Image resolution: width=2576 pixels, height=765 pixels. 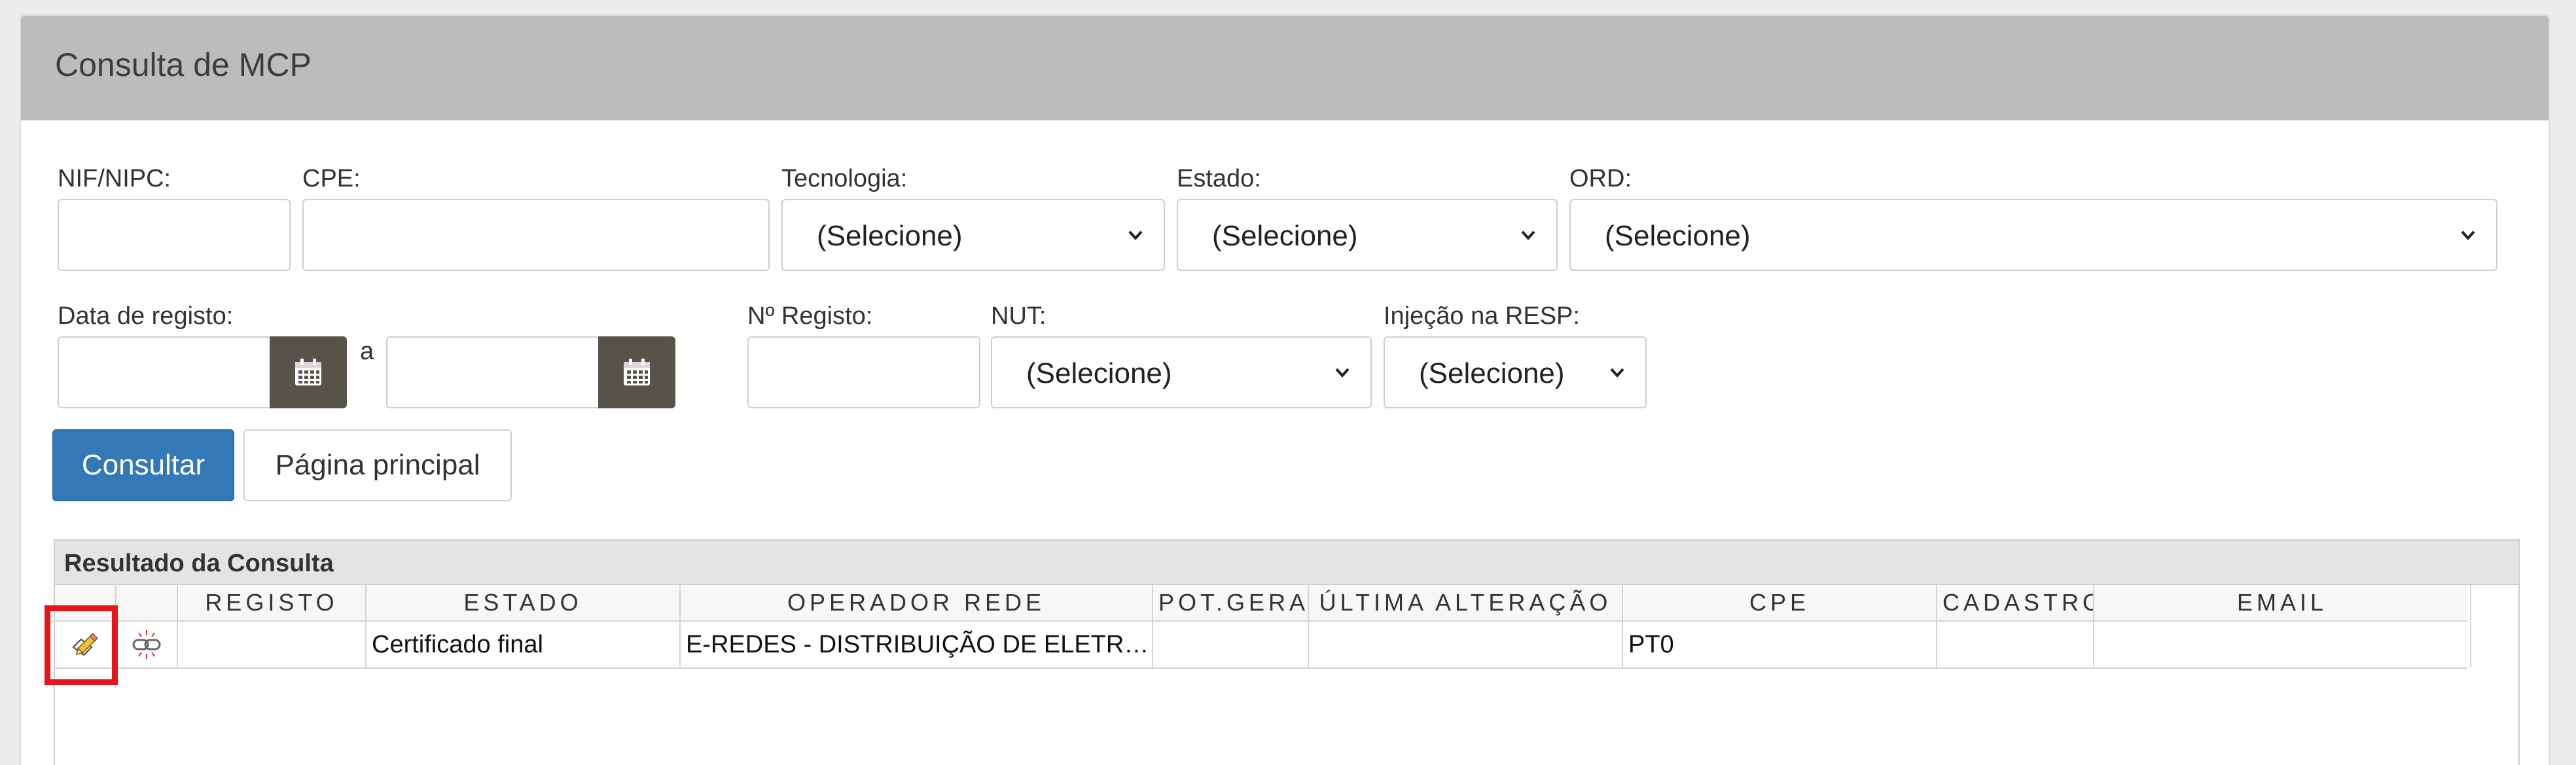 What do you see at coordinates (114, 178) in the screenshot?
I see `nif-label: NIF/NIPC:` at bounding box center [114, 178].